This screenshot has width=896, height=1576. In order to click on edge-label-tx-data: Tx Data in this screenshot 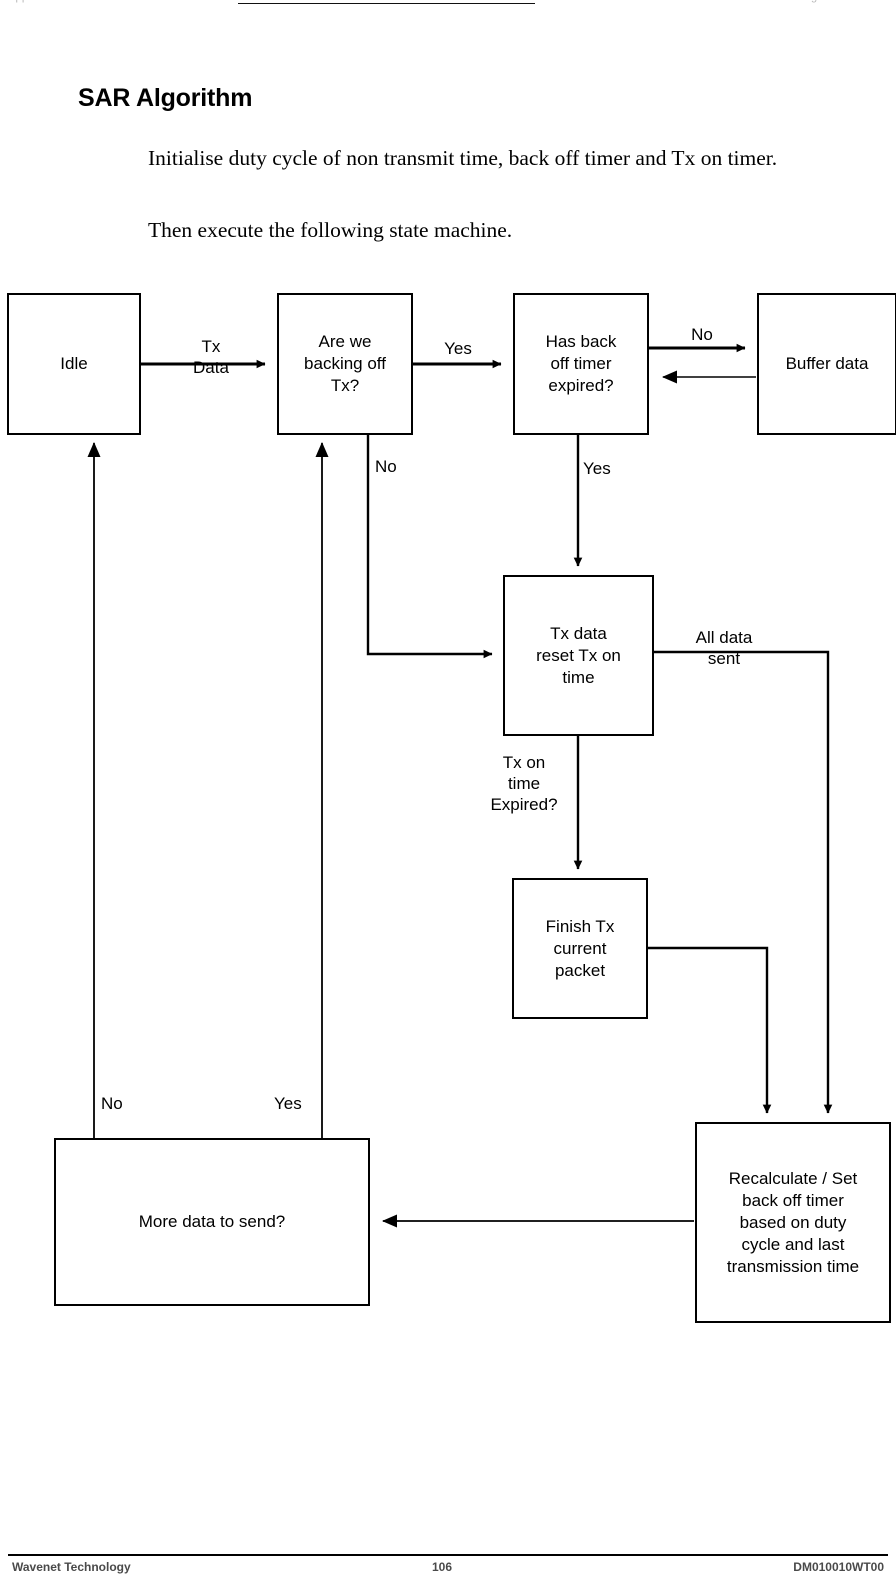, I will do `click(211, 357)`.